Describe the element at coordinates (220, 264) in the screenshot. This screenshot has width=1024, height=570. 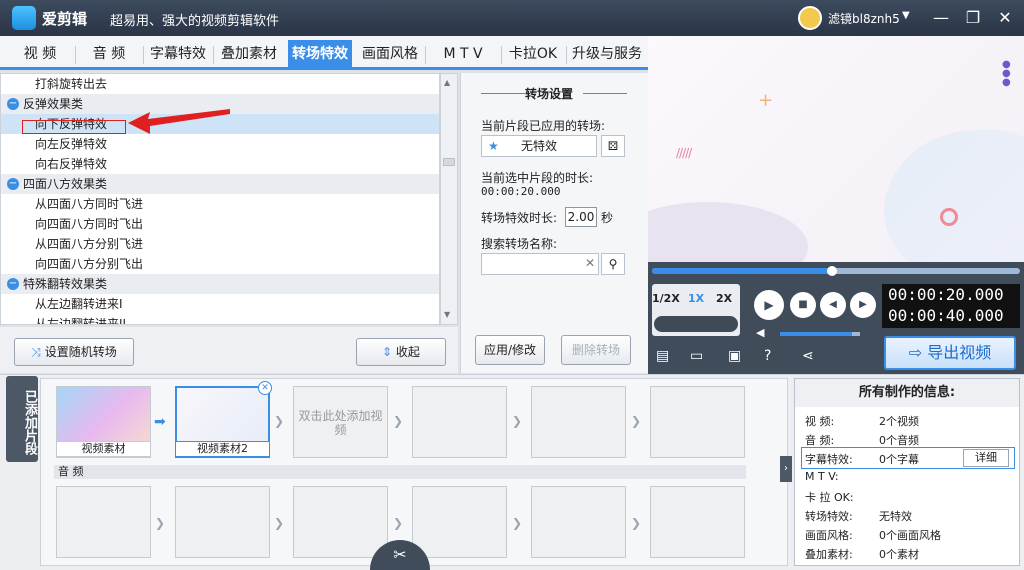
I see `list-item: 向四面八方分别飞出` at that location.